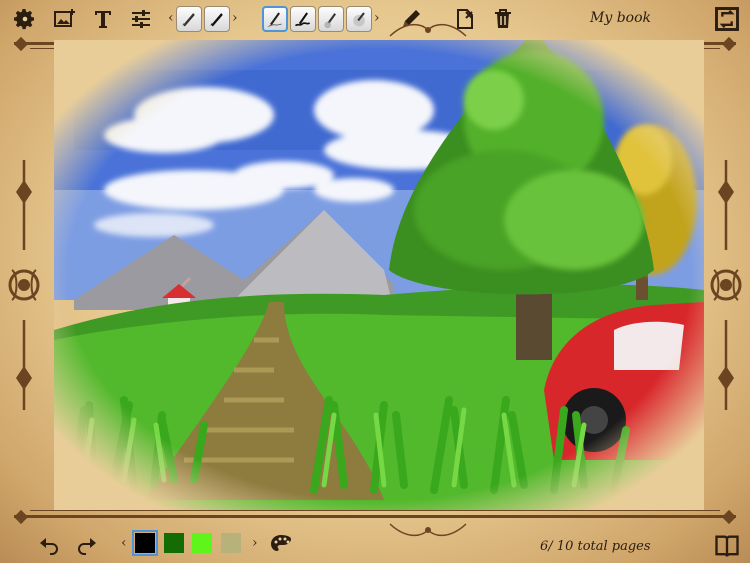  Describe the element at coordinates (21, 517) in the screenshot. I see `bottom-left-ornament` at that location.